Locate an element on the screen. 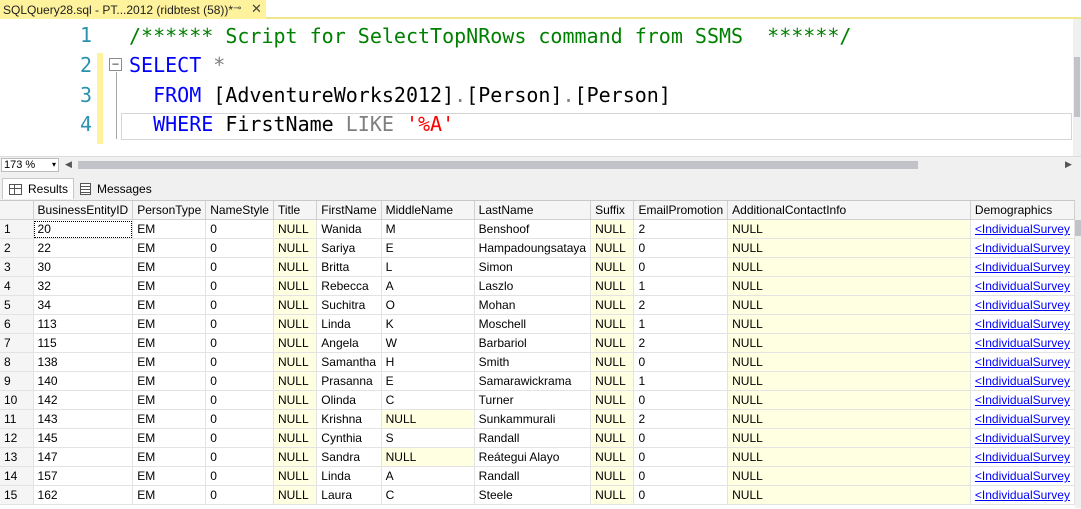  table-cell: Randall is located at coordinates (533, 476).